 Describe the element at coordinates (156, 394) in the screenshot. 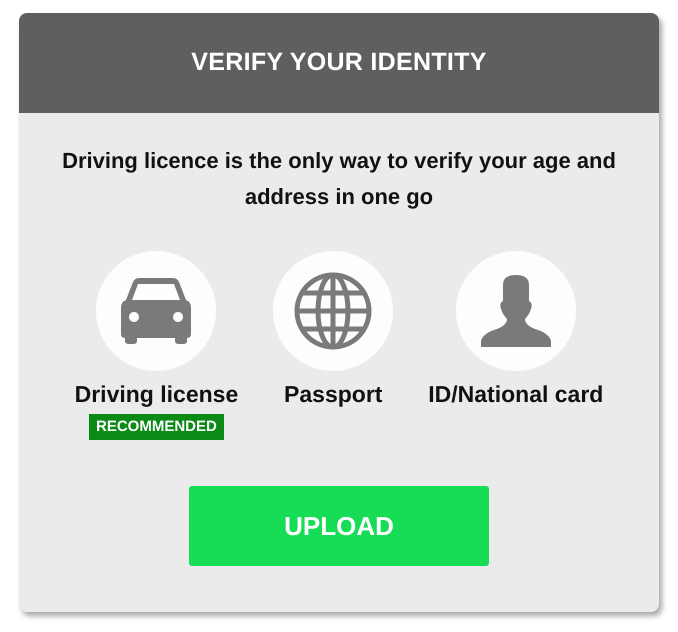

I see `option-label: Driving license` at that location.